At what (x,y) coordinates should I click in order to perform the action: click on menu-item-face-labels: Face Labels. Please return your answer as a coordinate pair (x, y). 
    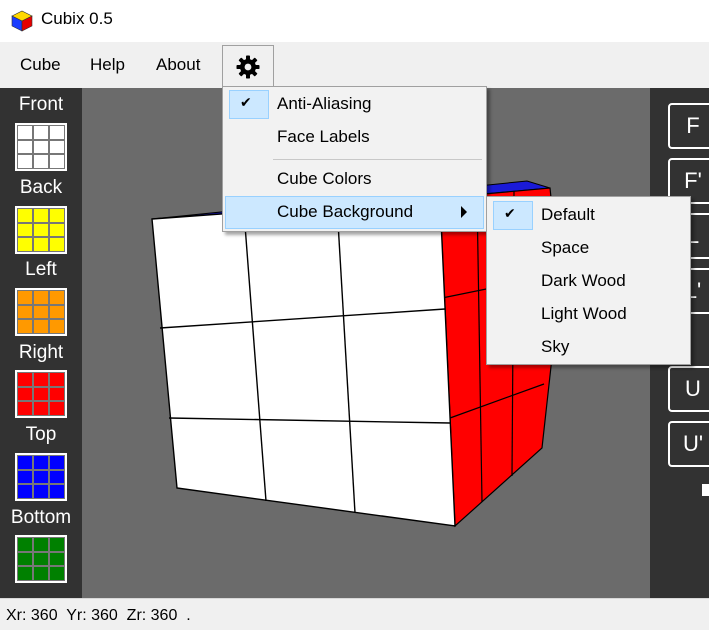
    Looking at the image, I should click on (354, 137).